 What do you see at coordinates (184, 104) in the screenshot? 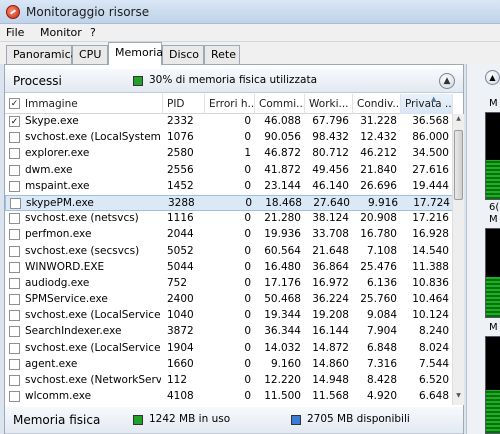
I see `column-header-pid: PID` at bounding box center [184, 104].